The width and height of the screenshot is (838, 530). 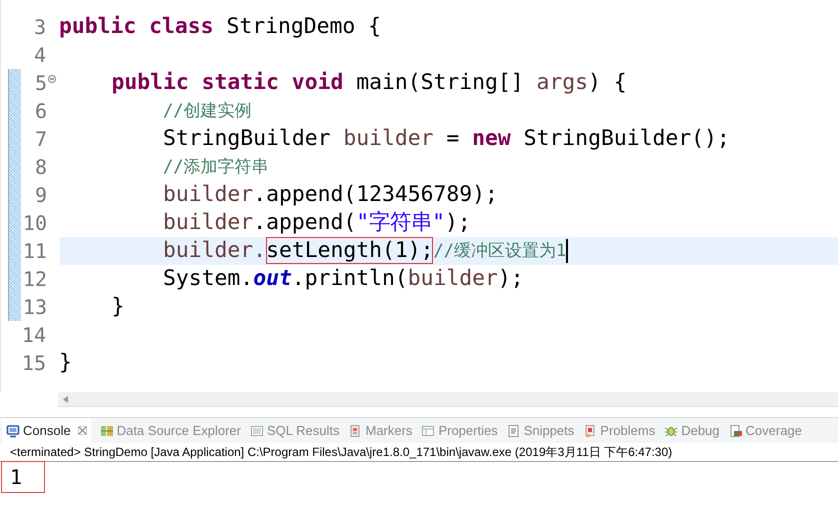 What do you see at coordinates (446, 139) in the screenshot?
I see `code-line: StringBuilder builder = new StringBuilder();` at bounding box center [446, 139].